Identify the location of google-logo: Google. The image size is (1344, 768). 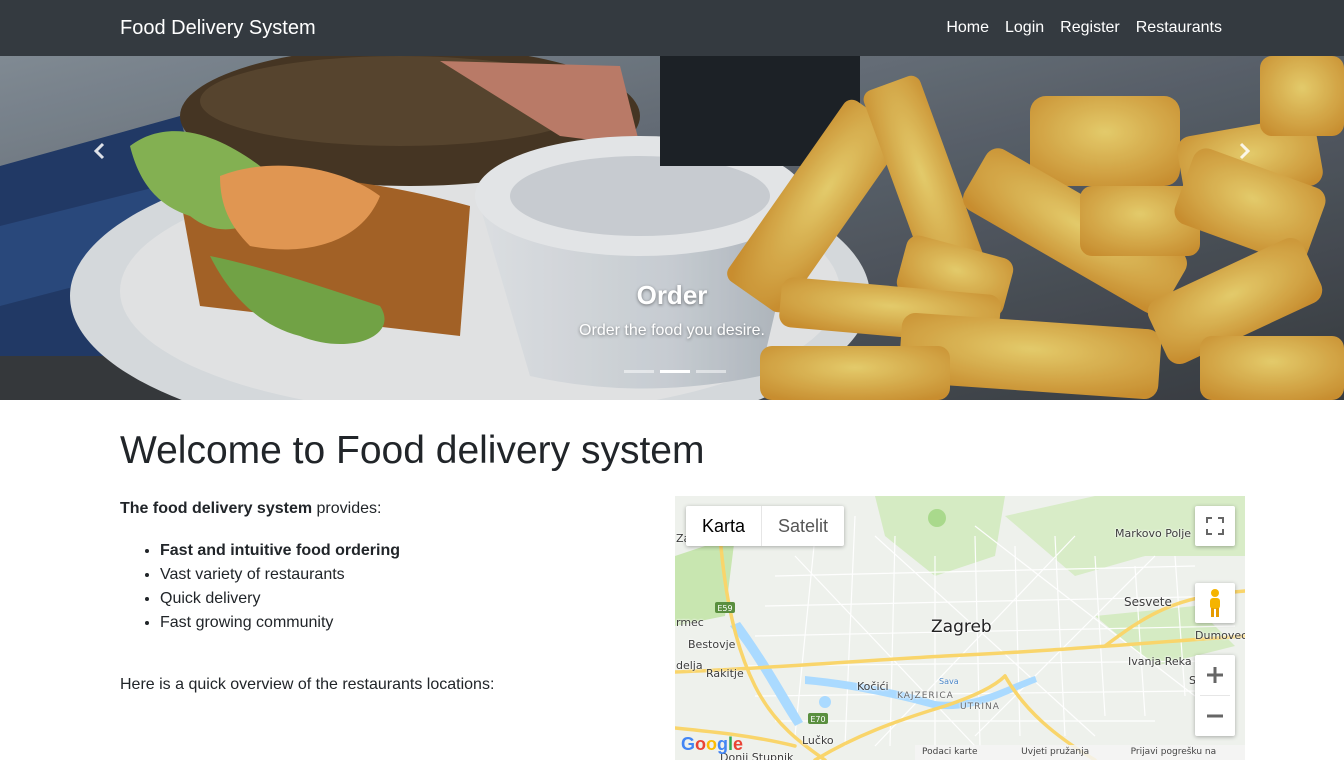
(712, 744).